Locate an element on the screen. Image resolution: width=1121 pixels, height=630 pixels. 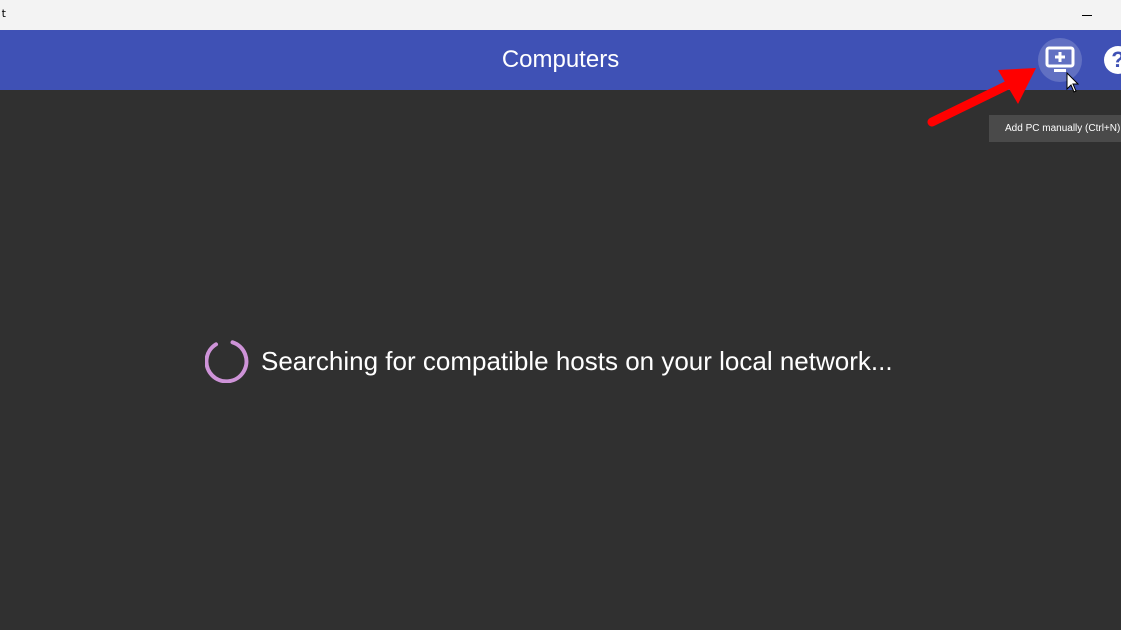
window-titlebar: t is located at coordinates (560, 15).